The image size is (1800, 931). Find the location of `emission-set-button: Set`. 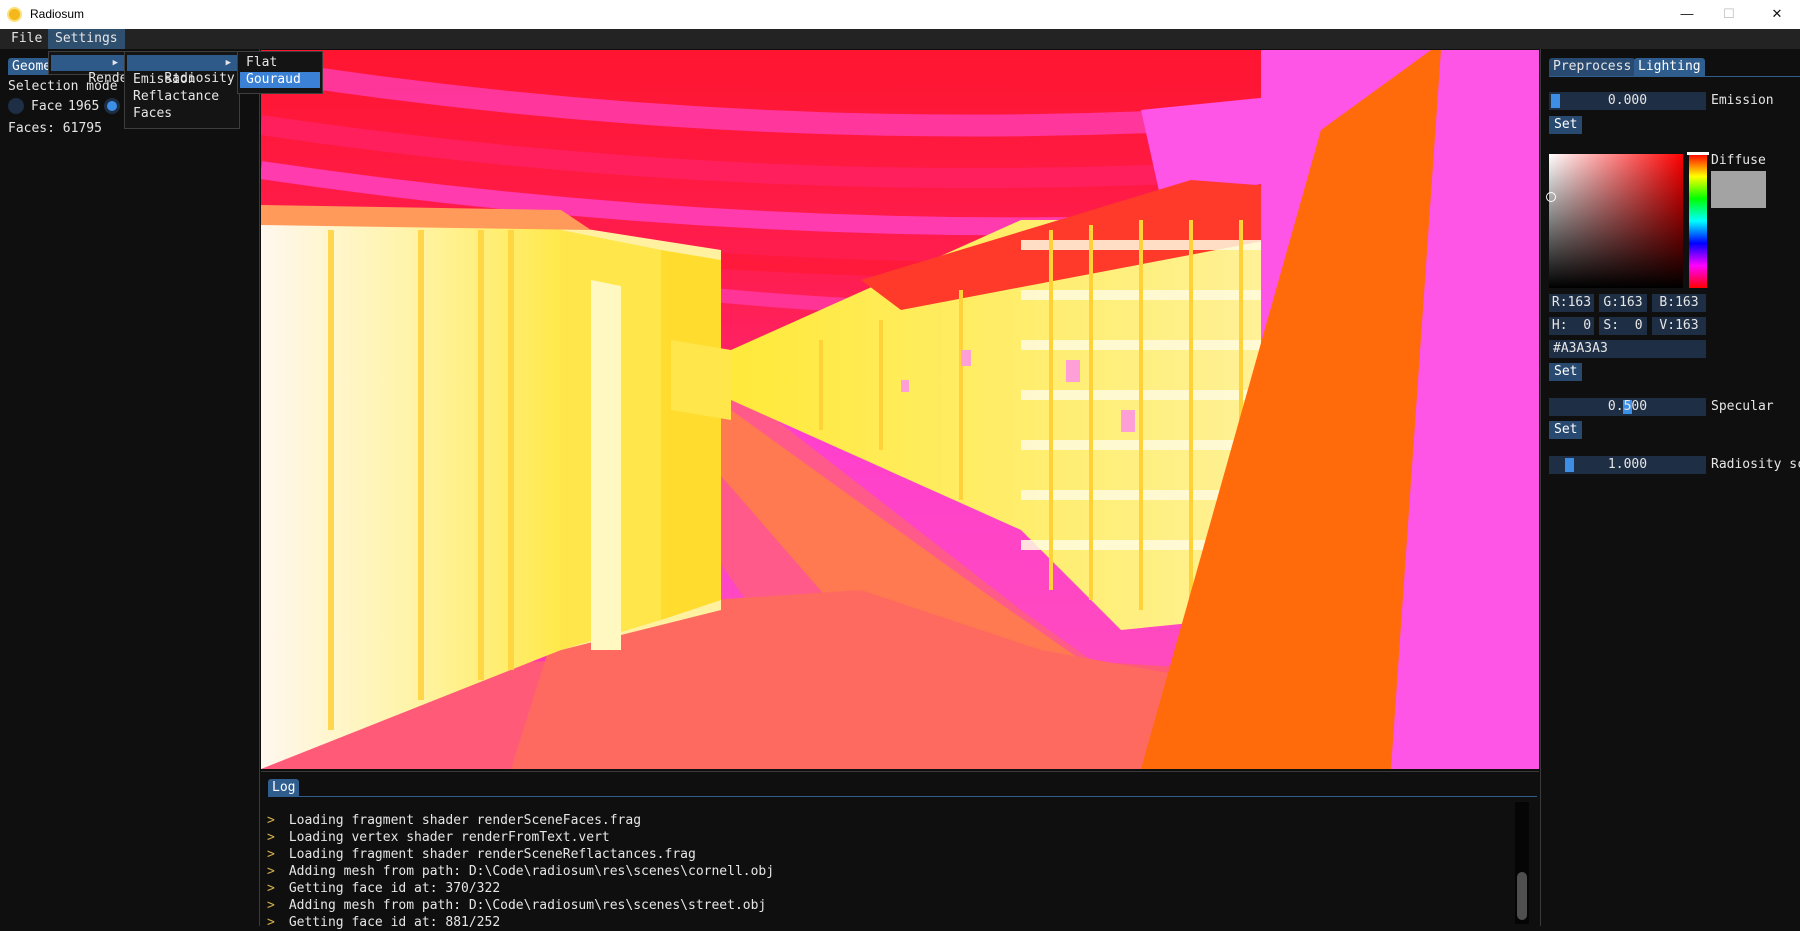

emission-set-button: Set is located at coordinates (1566, 125).